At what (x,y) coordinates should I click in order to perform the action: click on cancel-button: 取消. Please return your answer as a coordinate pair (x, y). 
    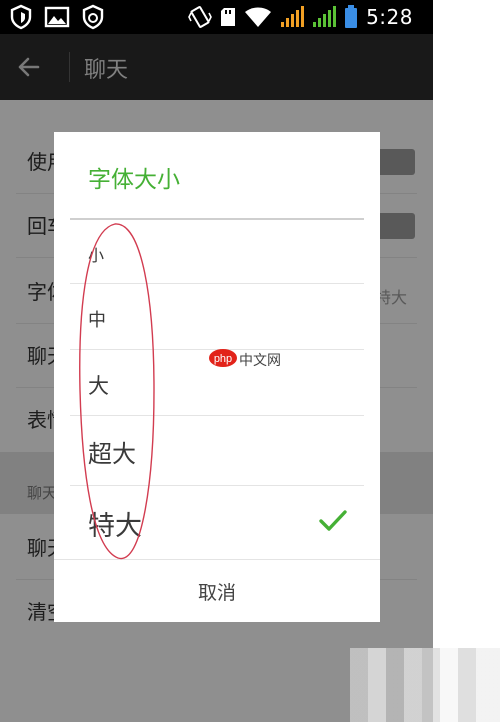
    Looking at the image, I should click on (217, 590).